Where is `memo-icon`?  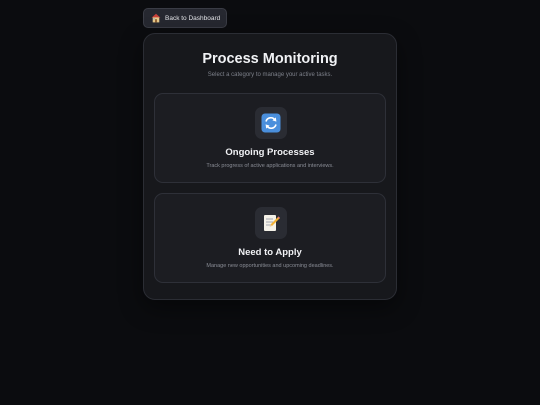 memo-icon is located at coordinates (271, 223).